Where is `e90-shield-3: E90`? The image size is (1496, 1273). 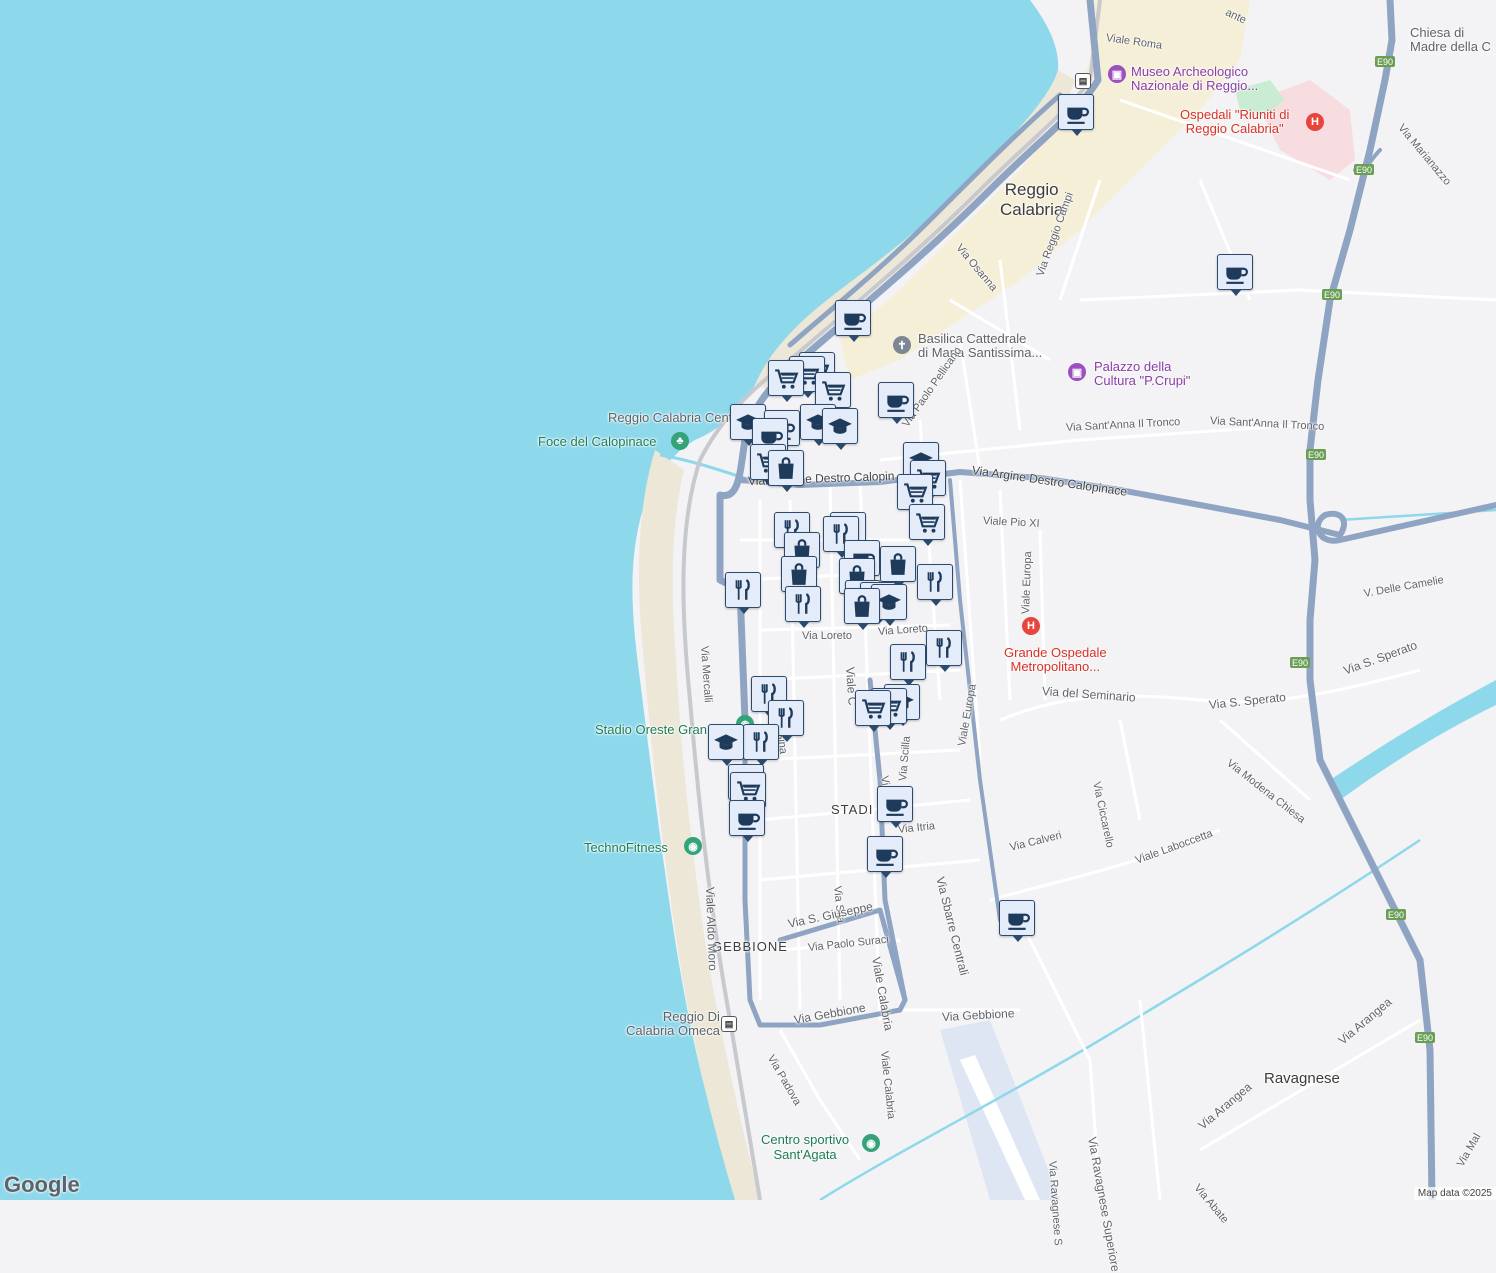 e90-shield-3: E90 is located at coordinates (1332, 294).